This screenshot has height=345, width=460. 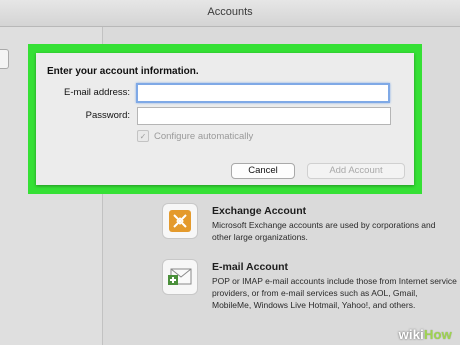 What do you see at coordinates (263, 93) in the screenshot?
I see `email-field` at bounding box center [263, 93].